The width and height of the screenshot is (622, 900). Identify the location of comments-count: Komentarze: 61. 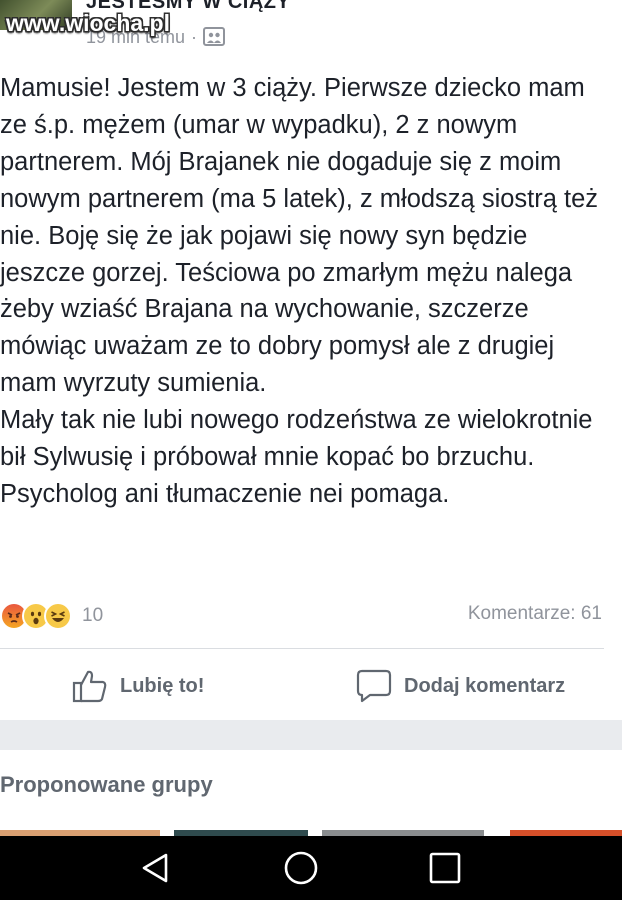
(535, 614).